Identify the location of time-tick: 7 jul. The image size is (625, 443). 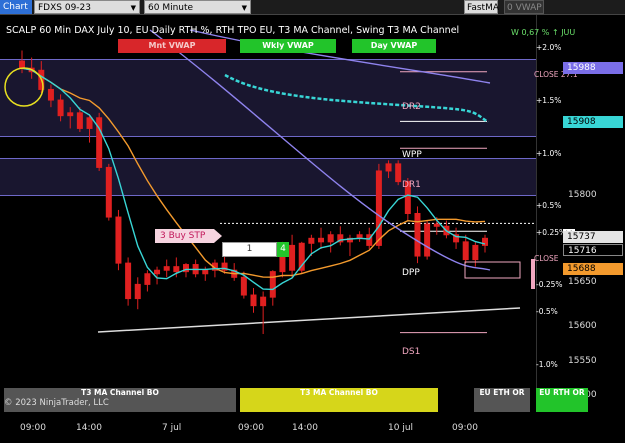
(172, 428).